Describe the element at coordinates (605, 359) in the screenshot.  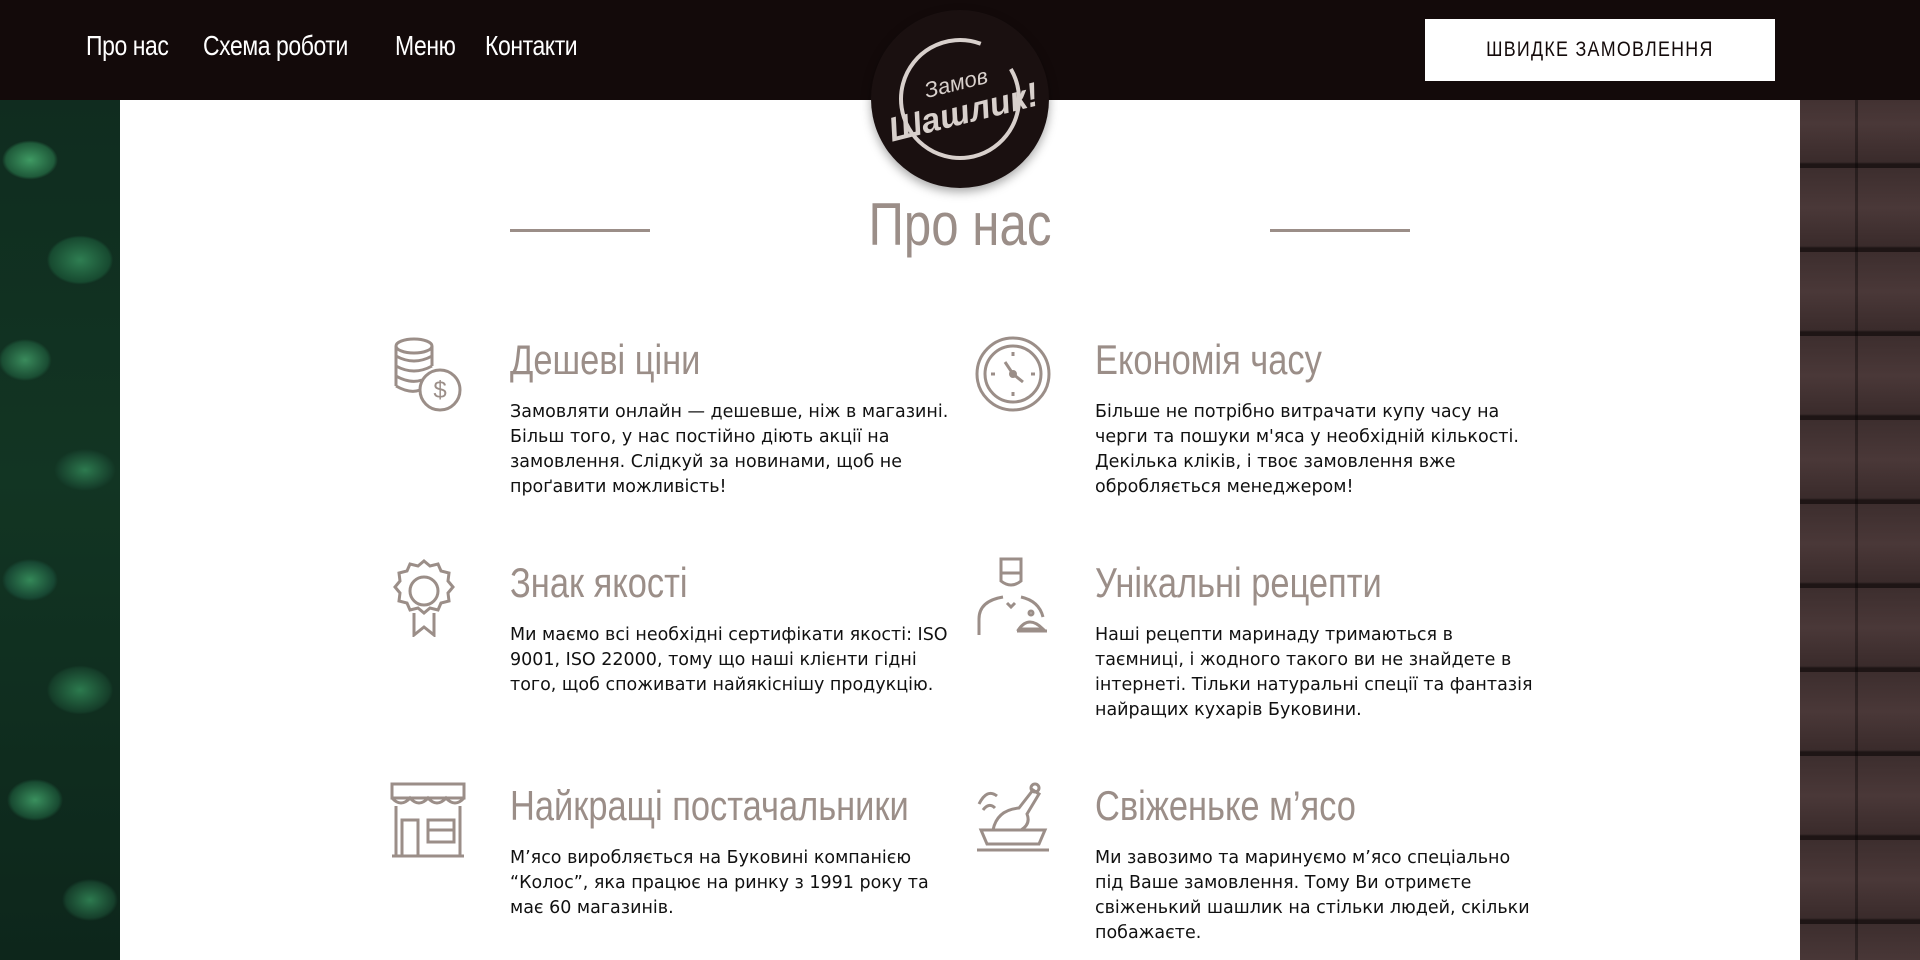
I see `feature-title: Дешеві ціни` at that location.